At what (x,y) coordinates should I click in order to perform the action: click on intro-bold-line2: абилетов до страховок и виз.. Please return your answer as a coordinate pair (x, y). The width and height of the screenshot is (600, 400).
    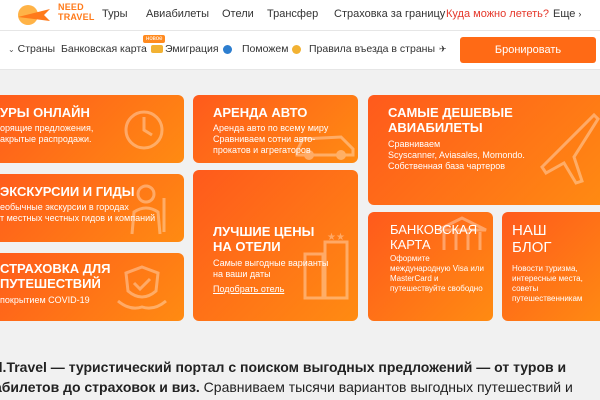
    Looking at the image, I should click on (100, 387).